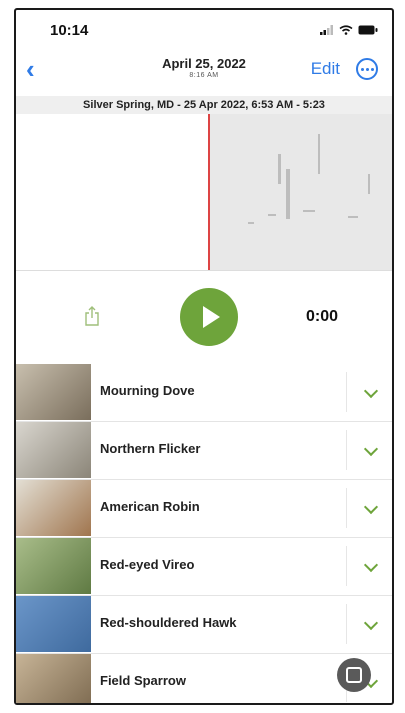 The image size is (405, 713). What do you see at coordinates (209, 317) in the screenshot?
I see `play-button` at bounding box center [209, 317].